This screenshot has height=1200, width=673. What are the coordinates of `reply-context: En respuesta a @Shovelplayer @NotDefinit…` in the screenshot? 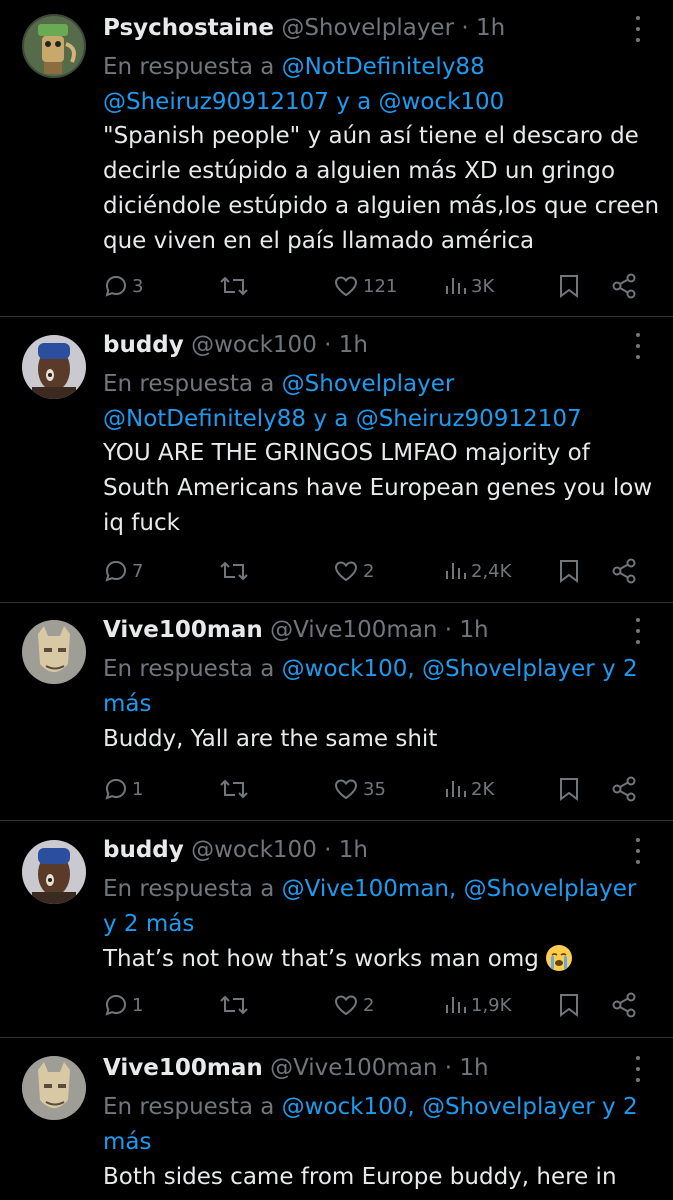 It's located at (383, 402).